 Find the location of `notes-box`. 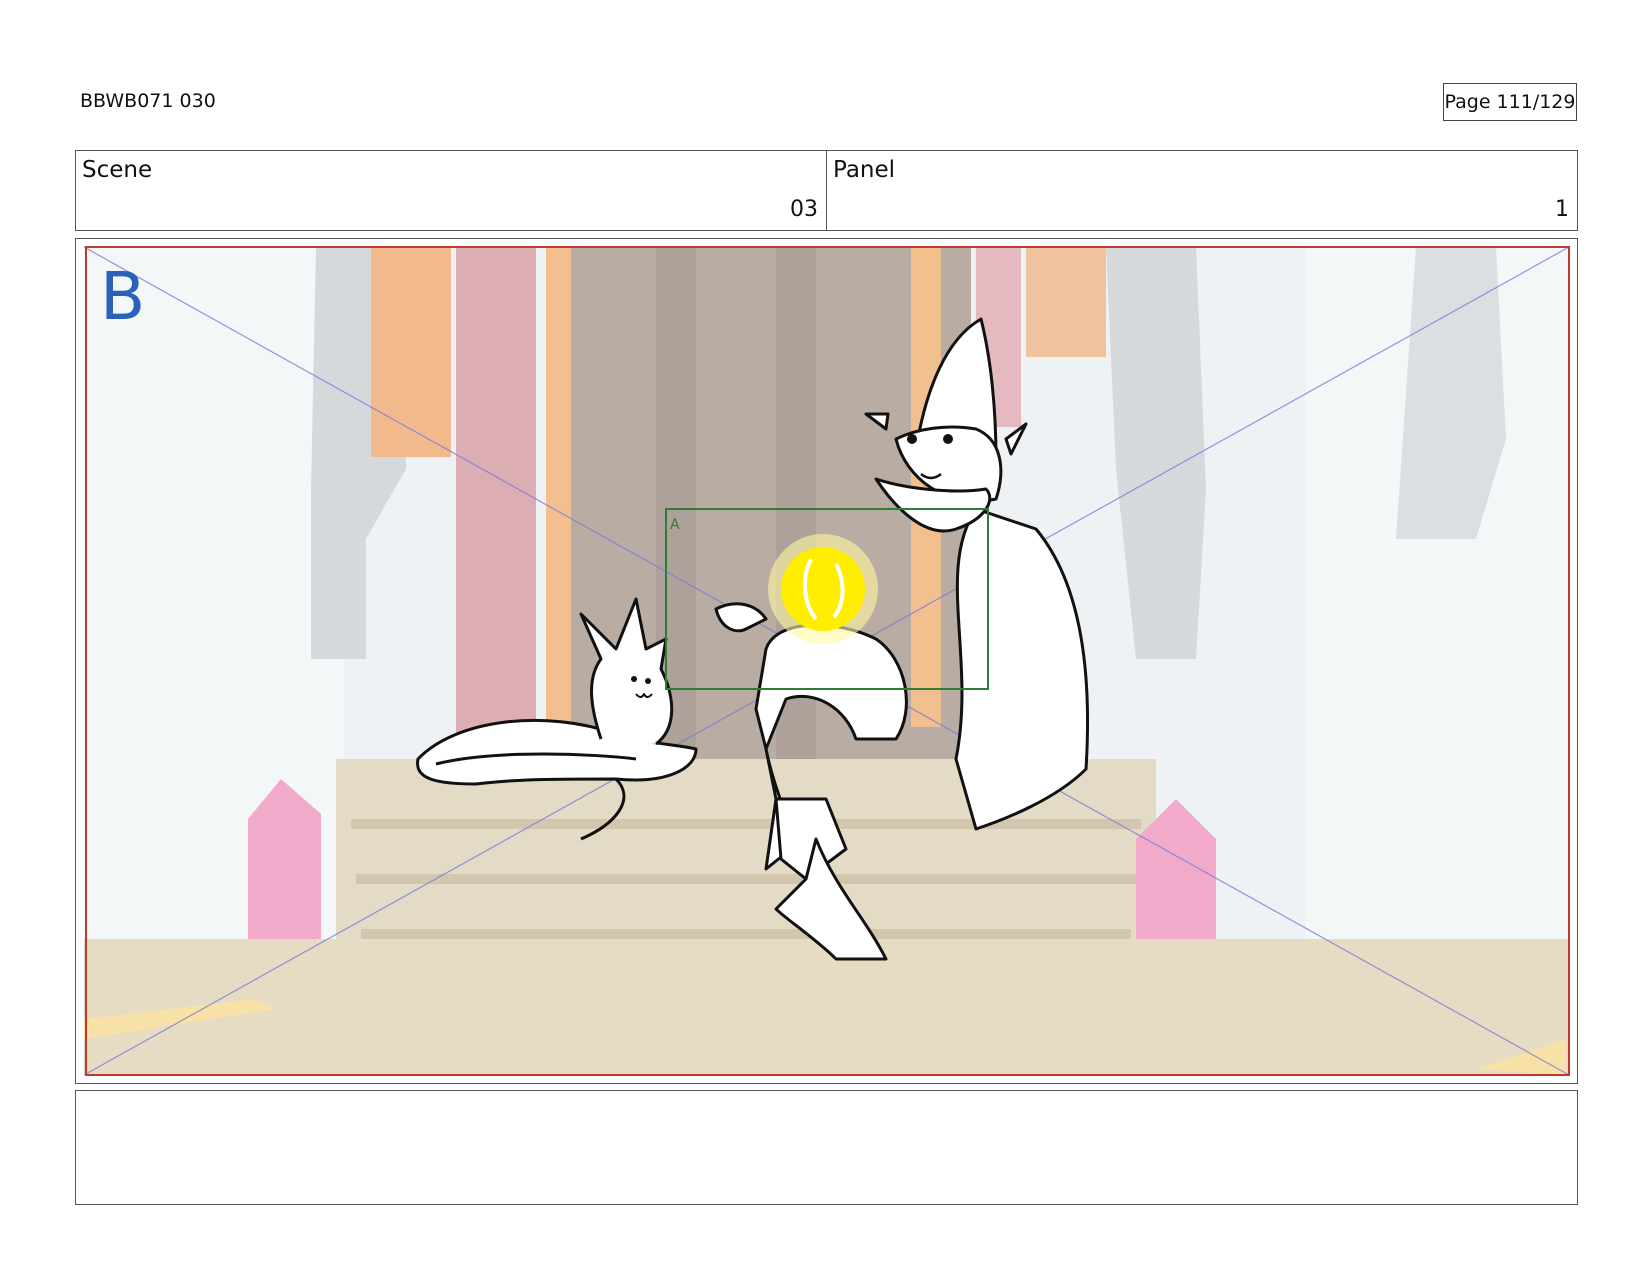

notes-box is located at coordinates (826, 1147).